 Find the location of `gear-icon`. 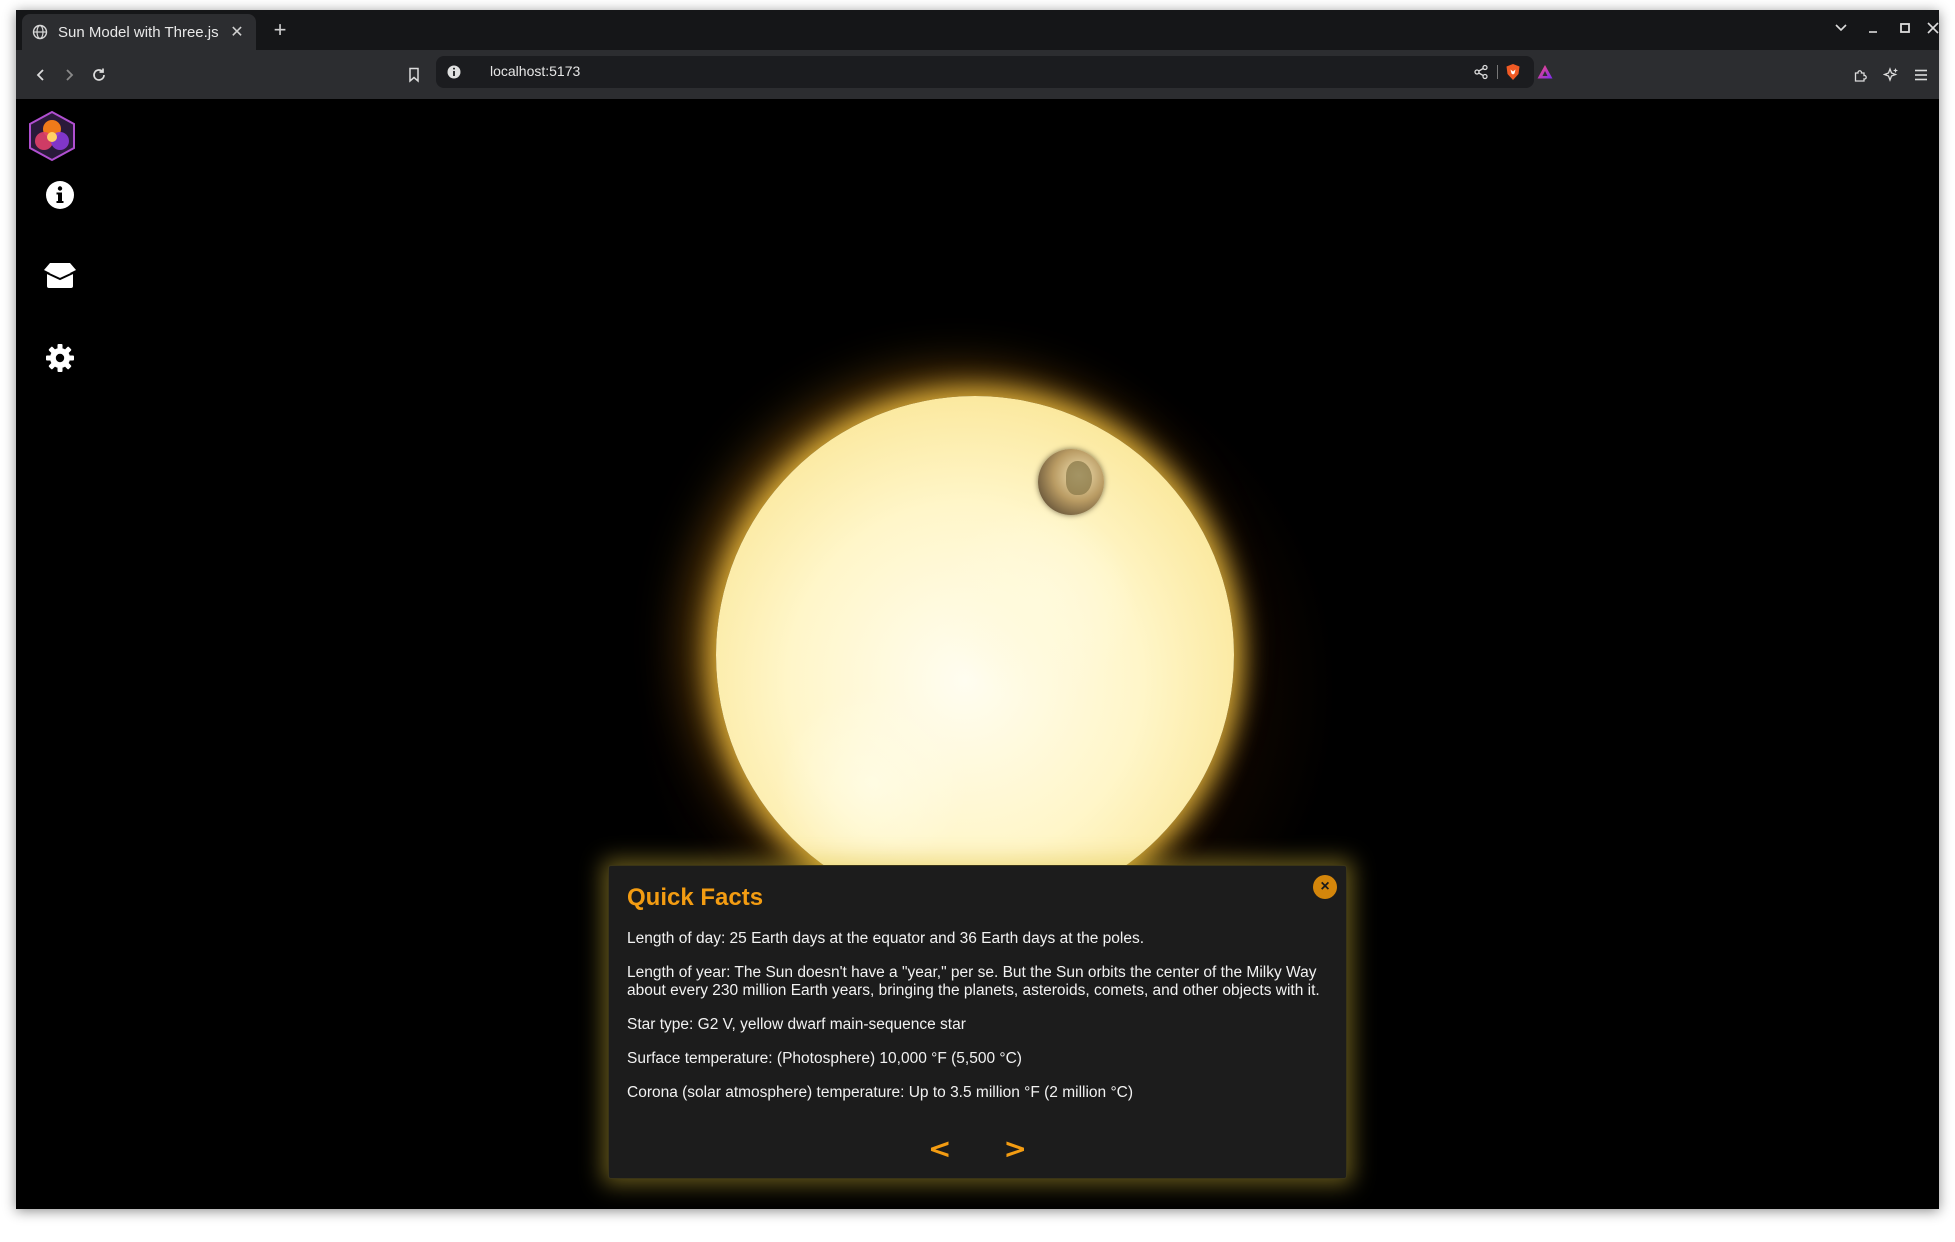

gear-icon is located at coordinates (60, 358).